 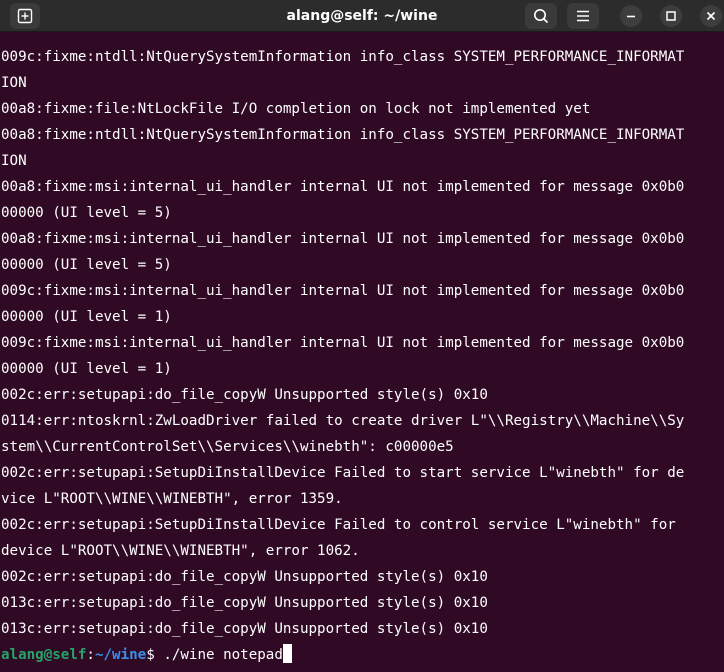 I want to click on new-tab-icon, so click(x=25, y=16).